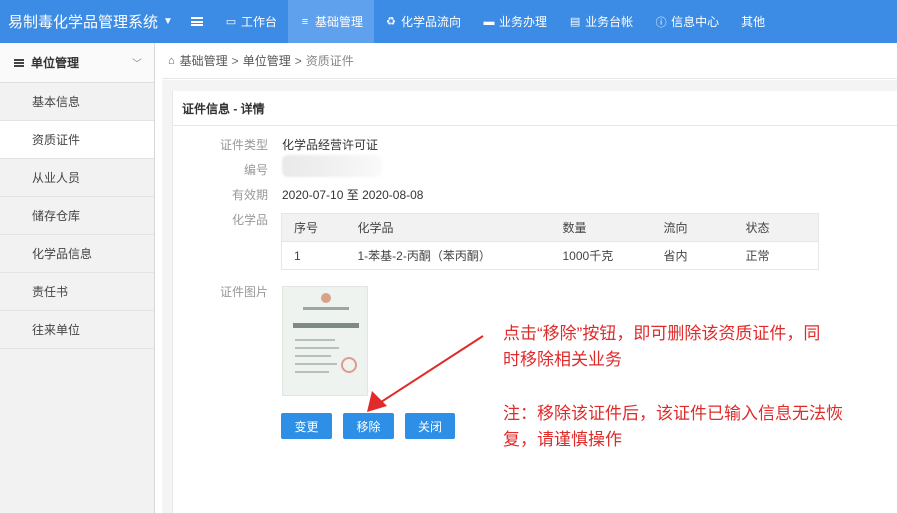  Describe the element at coordinates (325, 341) in the screenshot. I see `certificate-image` at that location.